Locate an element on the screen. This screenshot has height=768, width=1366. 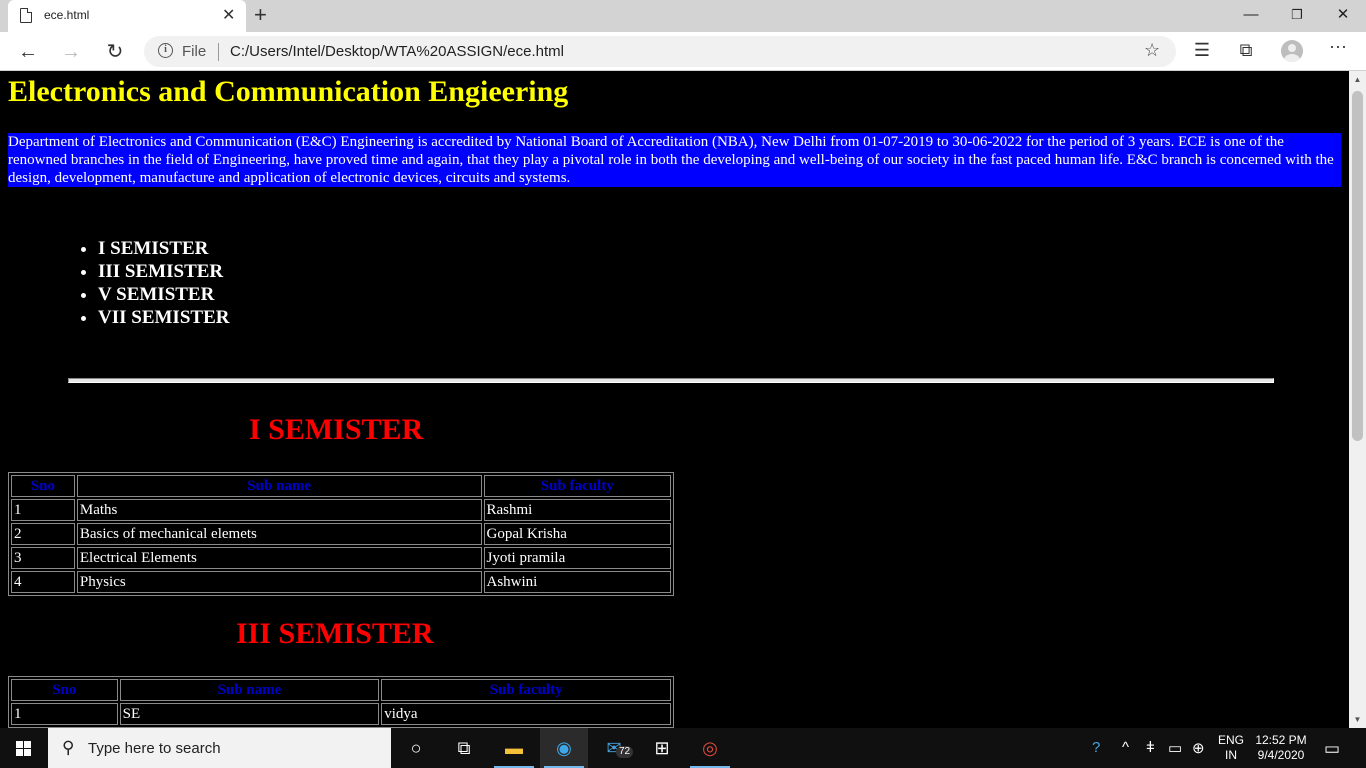
semester-link: I SEMISTER is located at coordinates (153, 248).